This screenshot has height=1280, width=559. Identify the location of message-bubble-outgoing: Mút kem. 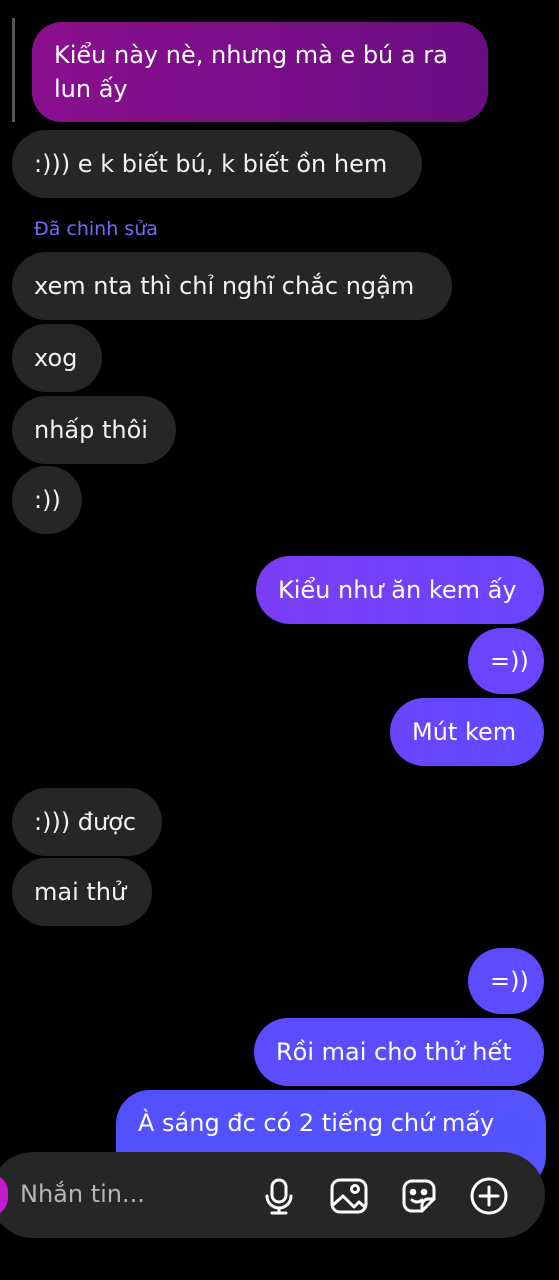
(467, 732).